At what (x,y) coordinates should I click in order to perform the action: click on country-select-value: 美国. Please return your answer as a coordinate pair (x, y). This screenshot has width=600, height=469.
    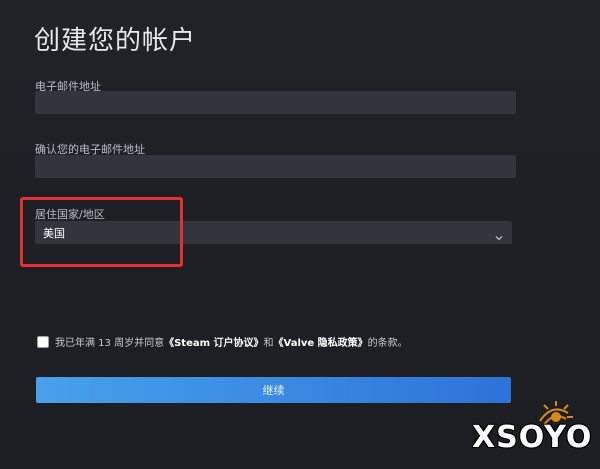
    Looking at the image, I should click on (54, 233).